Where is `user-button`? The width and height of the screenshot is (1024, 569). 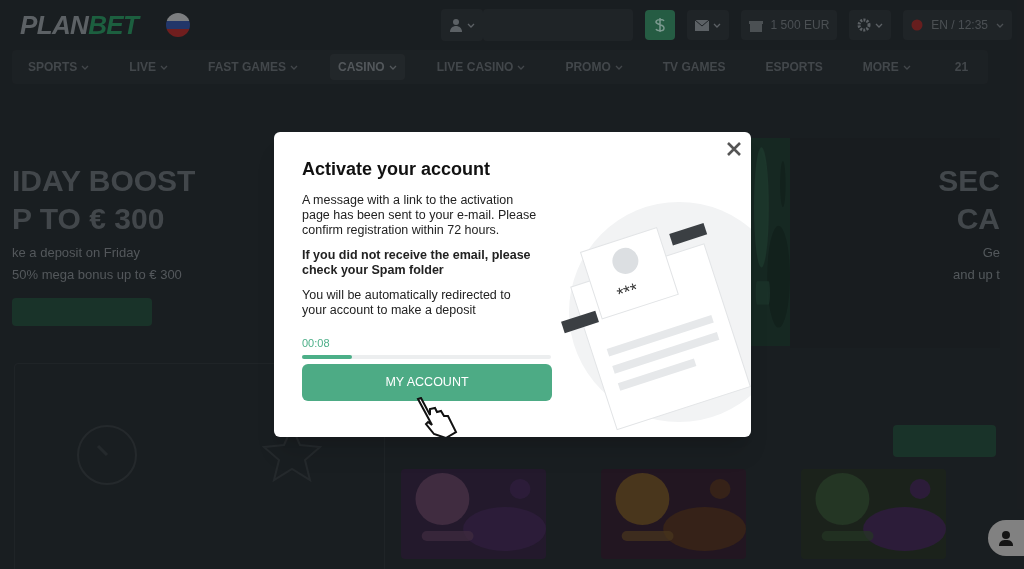
user-button is located at coordinates (461, 25).